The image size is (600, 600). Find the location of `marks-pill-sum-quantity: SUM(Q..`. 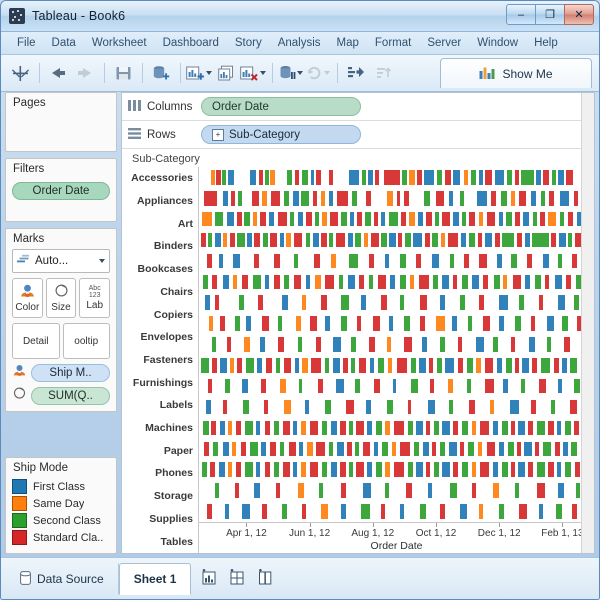

marks-pill-sum-quantity: SUM(Q.. is located at coordinates (70, 396).